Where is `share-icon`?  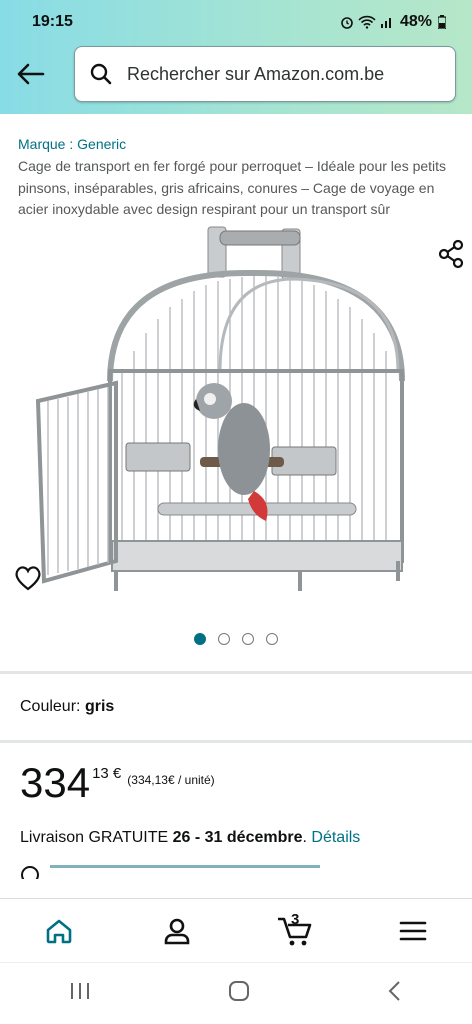 share-icon is located at coordinates (451, 253).